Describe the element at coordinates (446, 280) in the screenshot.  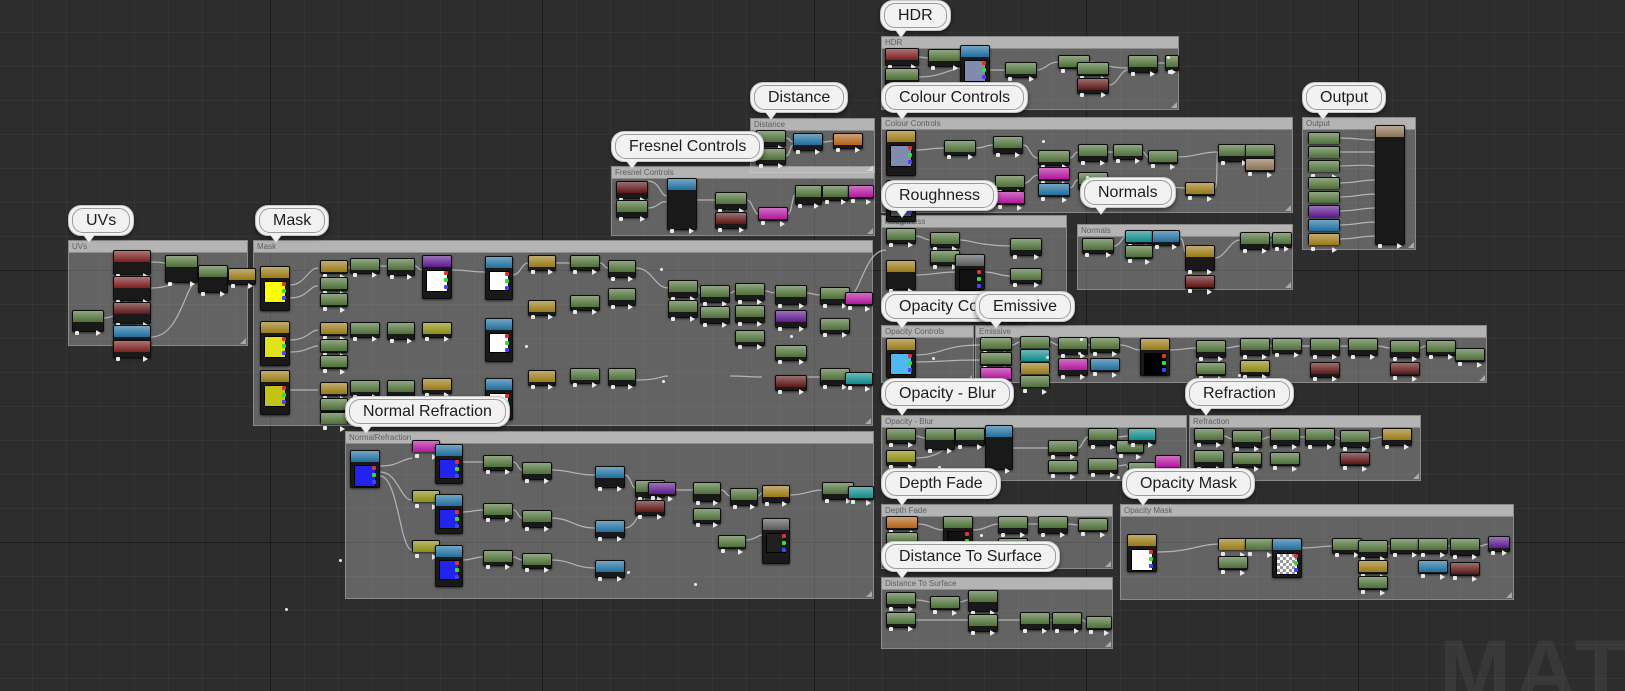
I see `node-pin-g` at that location.